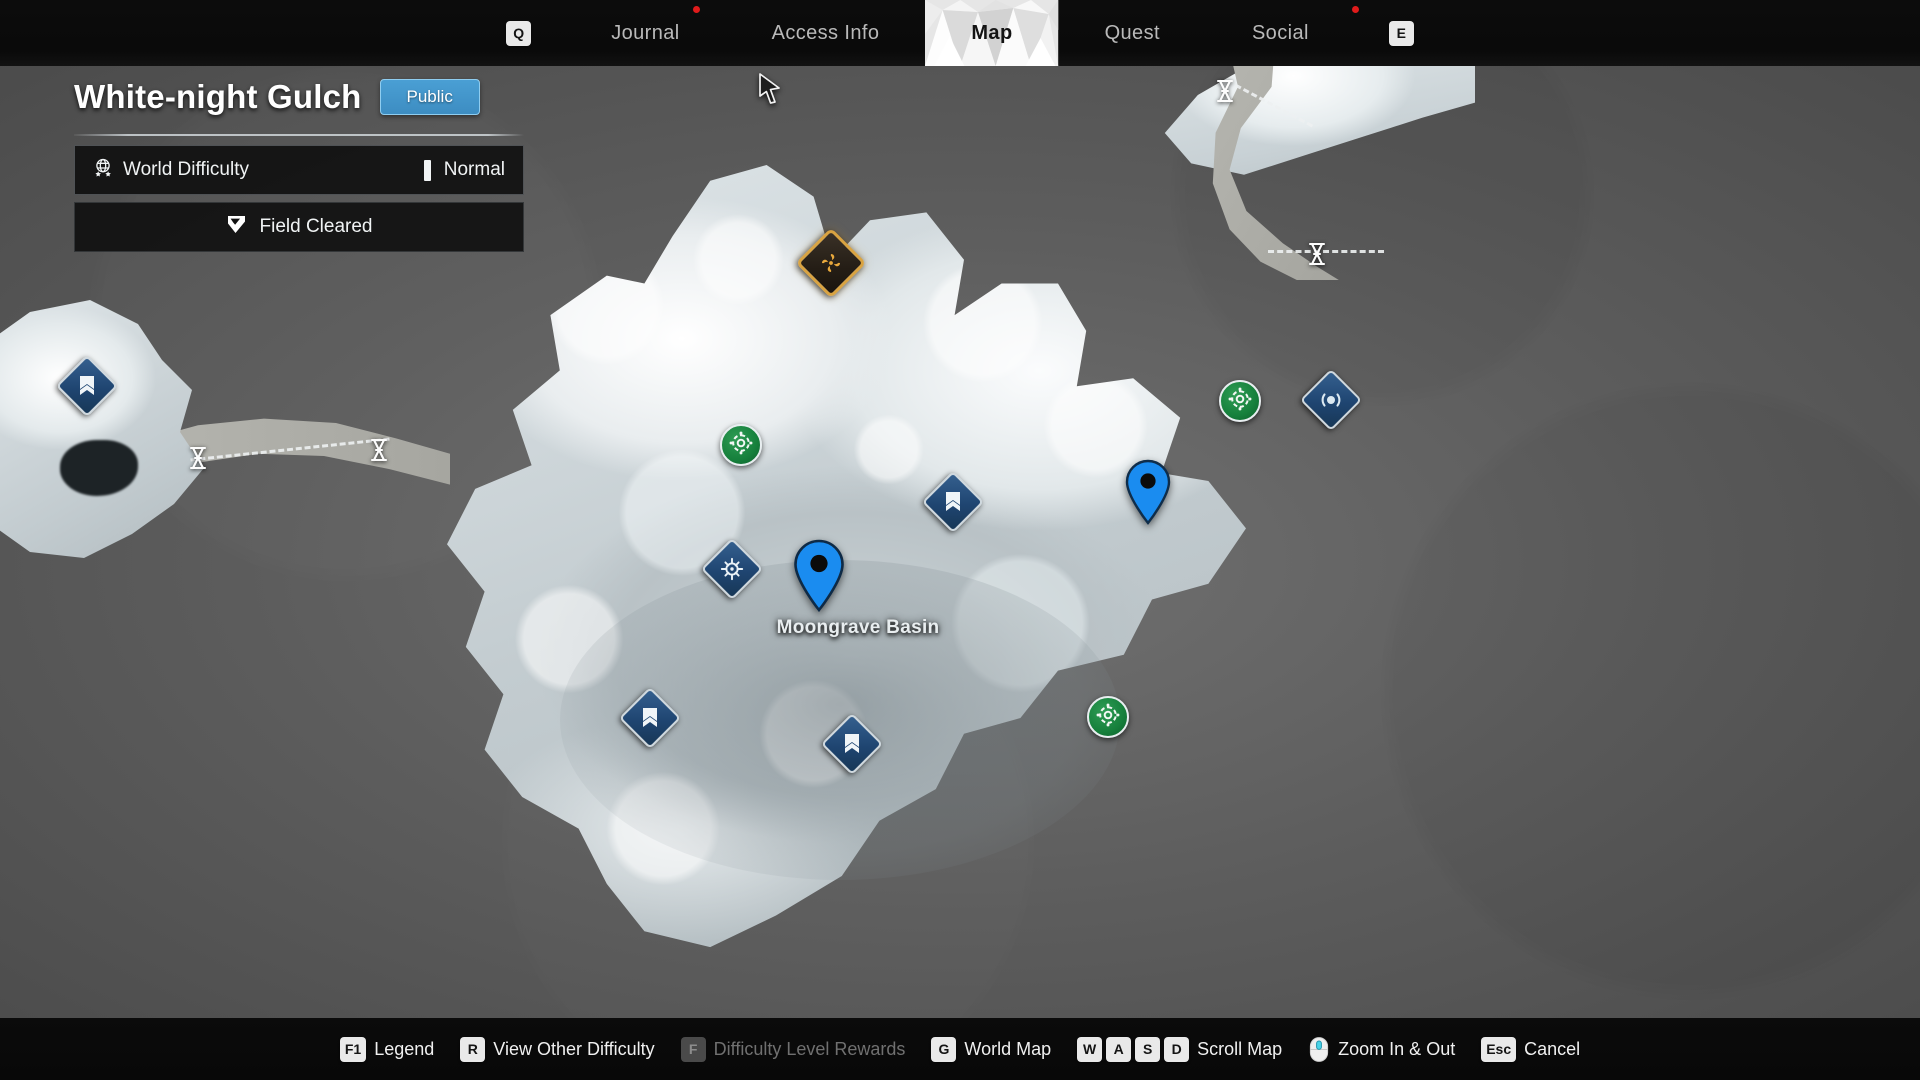 The image size is (1920, 1080). Describe the element at coordinates (770, 89) in the screenshot. I see `mouse-cursor` at that location.